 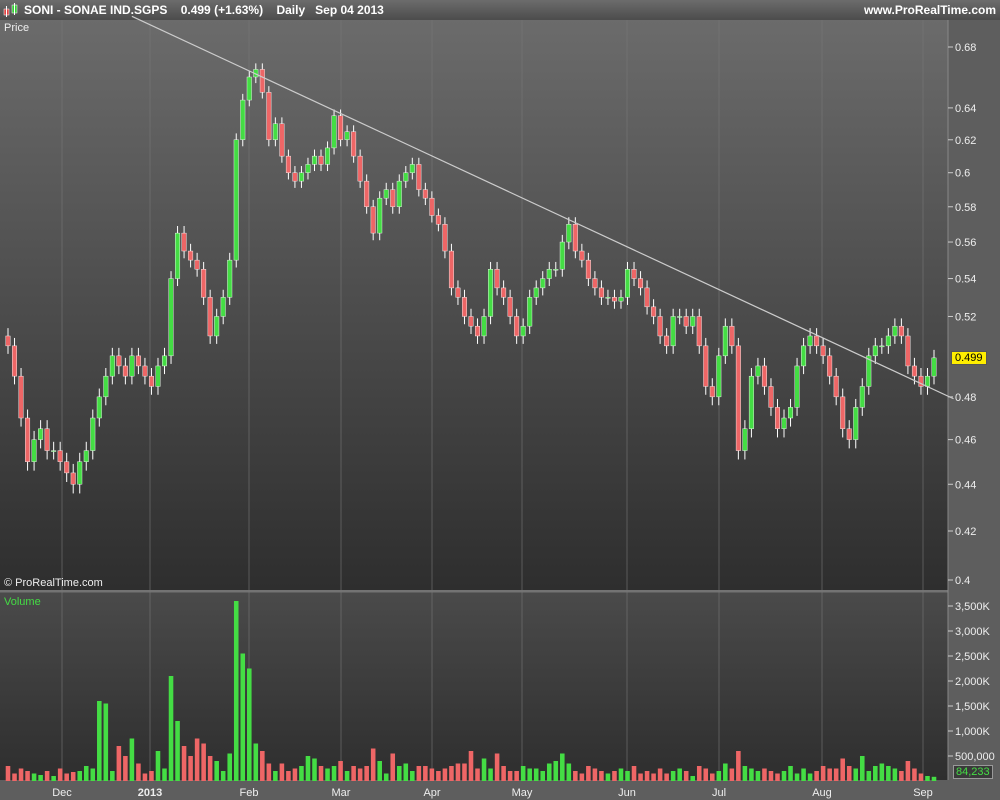 What do you see at coordinates (923, 793) in the screenshot?
I see `x-tick-label: Sep` at bounding box center [923, 793].